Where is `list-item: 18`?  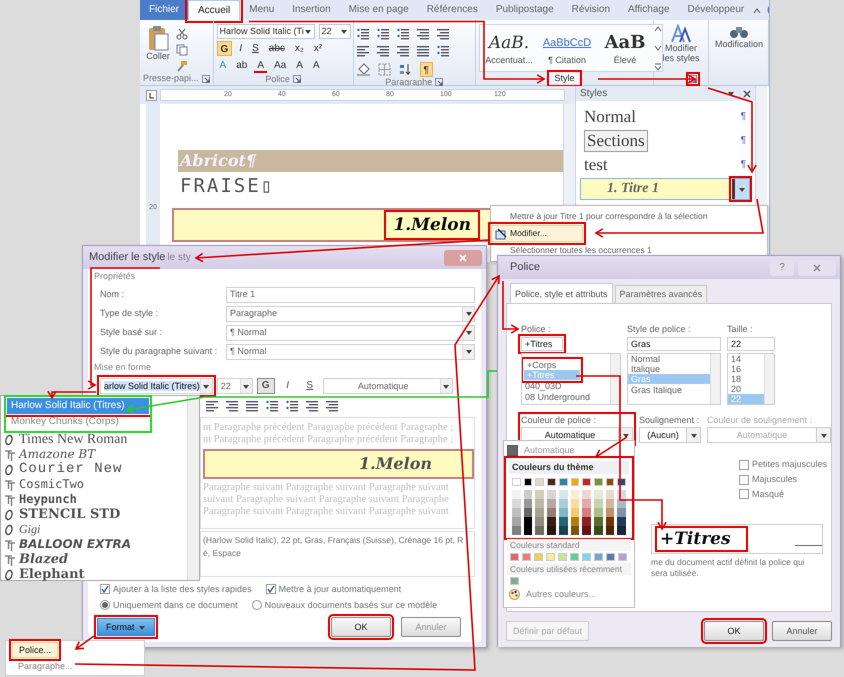 list-item: 18 is located at coordinates (746, 379).